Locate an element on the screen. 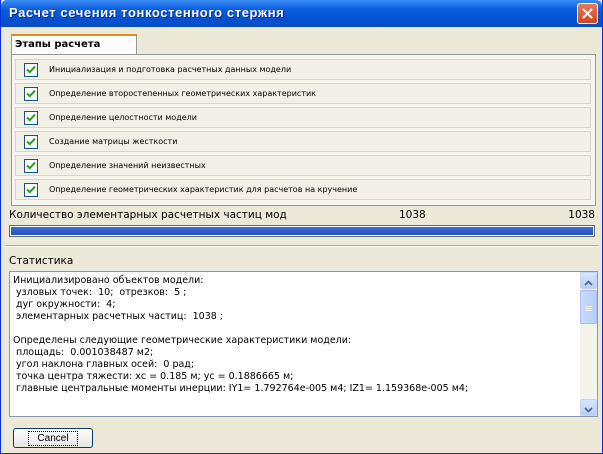  window-title: Расчет сечения тонкостенного стержня is located at coordinates (147, 12).